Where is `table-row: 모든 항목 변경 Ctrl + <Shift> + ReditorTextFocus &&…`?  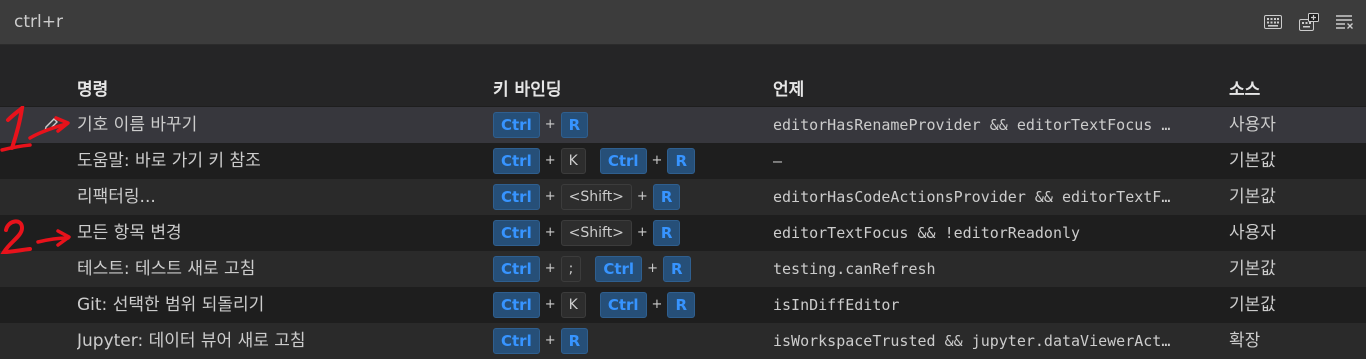
table-row: 모든 항목 변경 Ctrl + <Shift> + ReditorTextFocus &&… is located at coordinates (683, 233).